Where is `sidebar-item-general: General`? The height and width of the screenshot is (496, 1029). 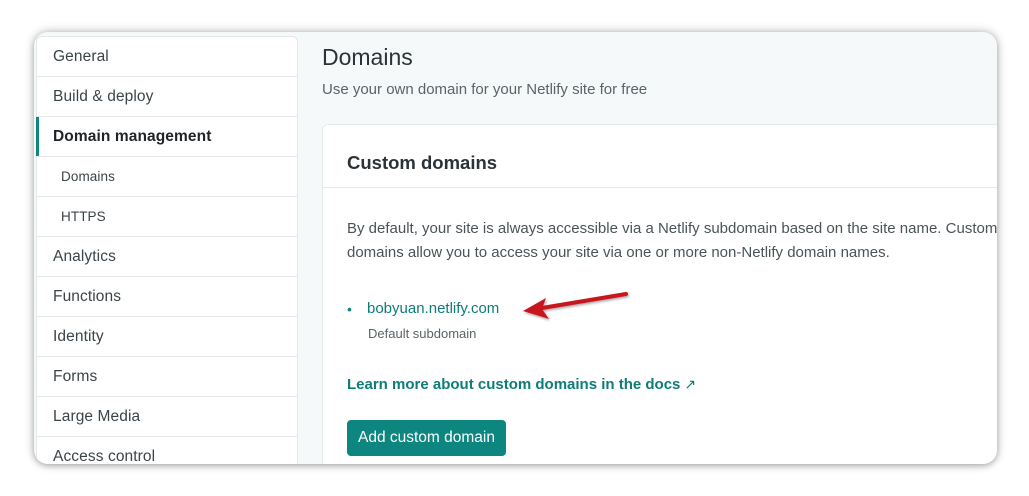 sidebar-item-general: General is located at coordinates (167, 57).